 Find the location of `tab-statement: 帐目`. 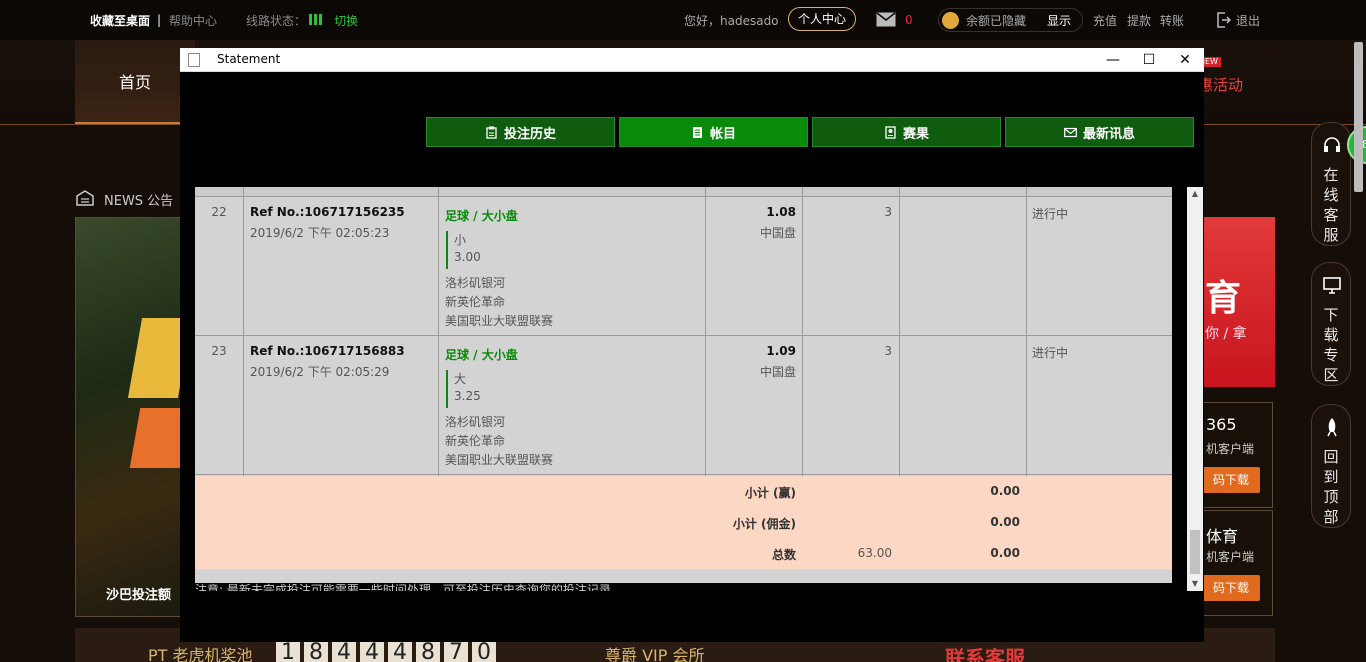

tab-statement: 帐目 is located at coordinates (713, 132).